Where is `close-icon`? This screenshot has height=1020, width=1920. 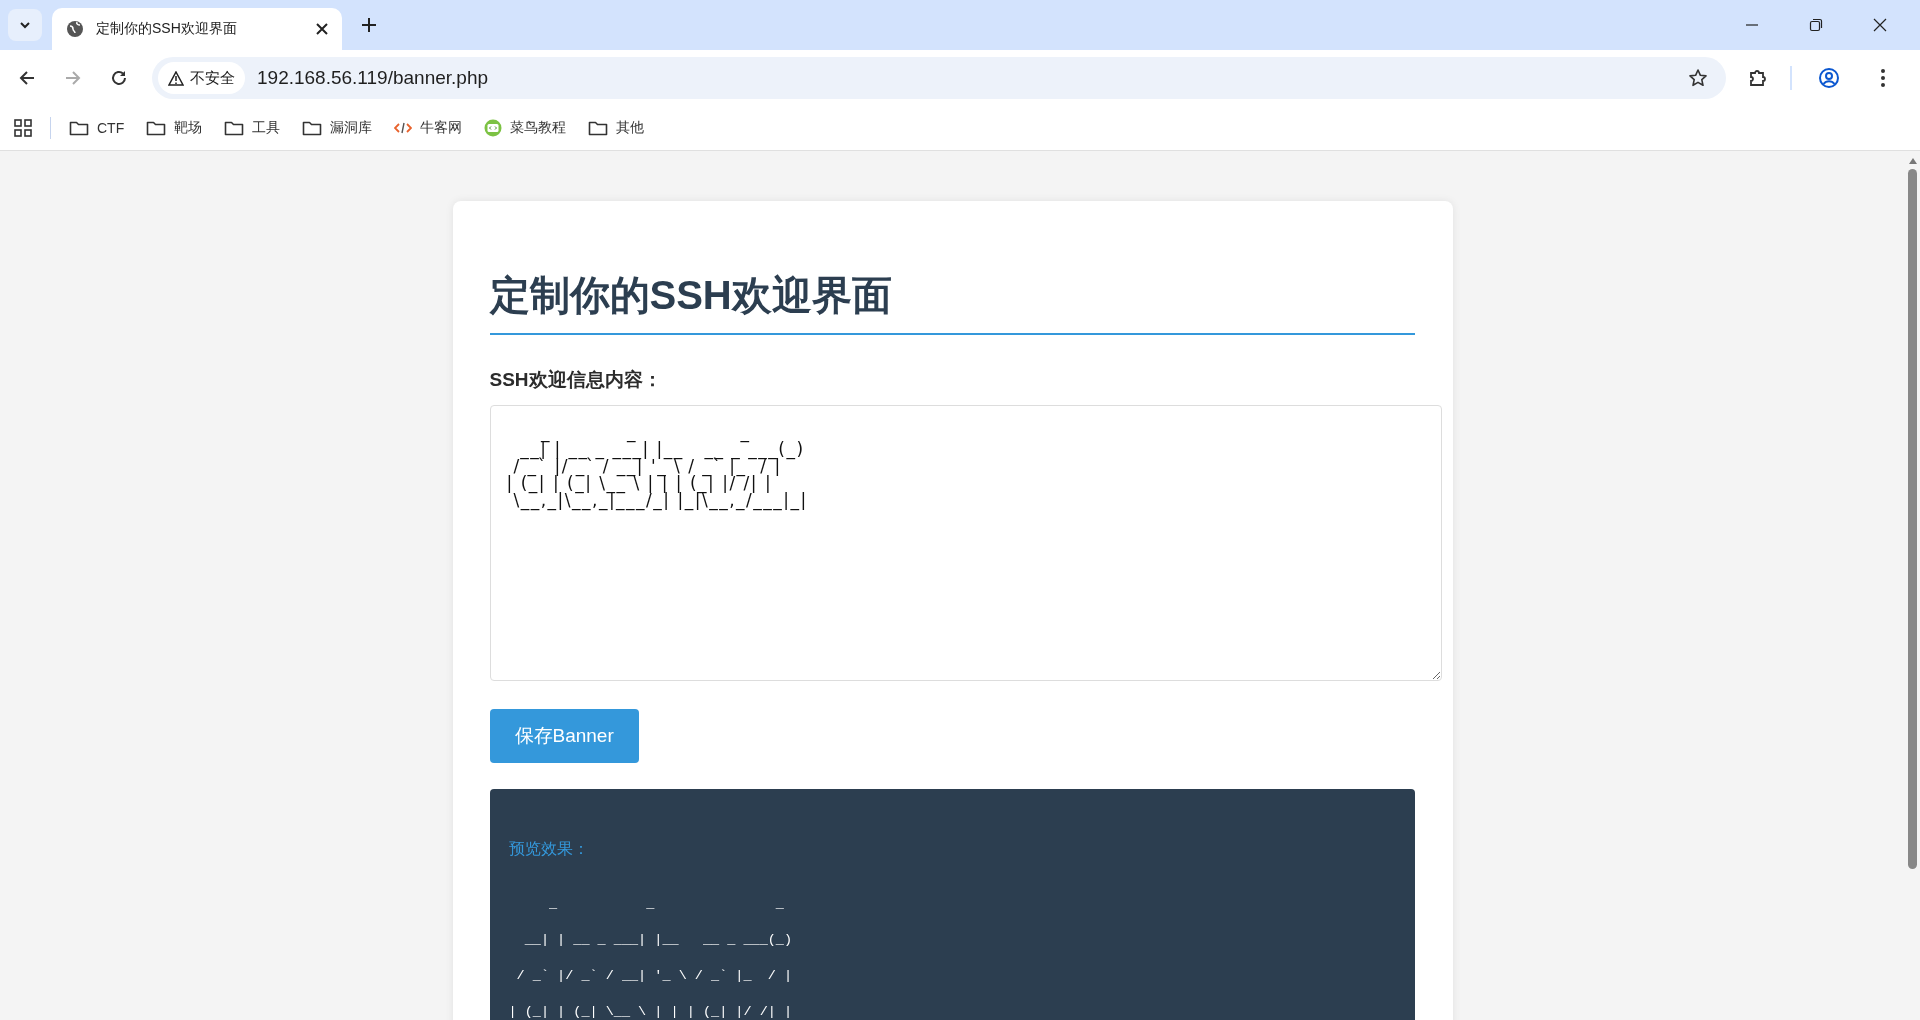 close-icon is located at coordinates (1880, 25).